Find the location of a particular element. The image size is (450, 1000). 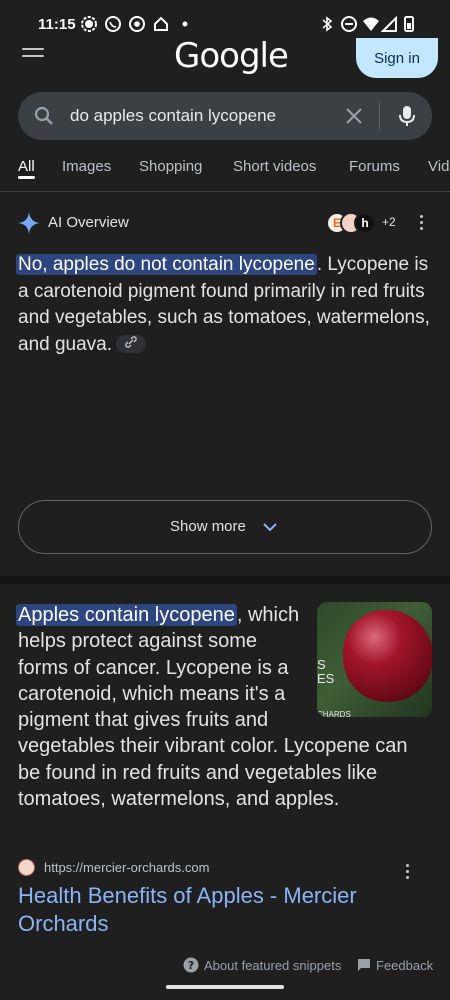

bluetooth-icon is located at coordinates (327, 24).